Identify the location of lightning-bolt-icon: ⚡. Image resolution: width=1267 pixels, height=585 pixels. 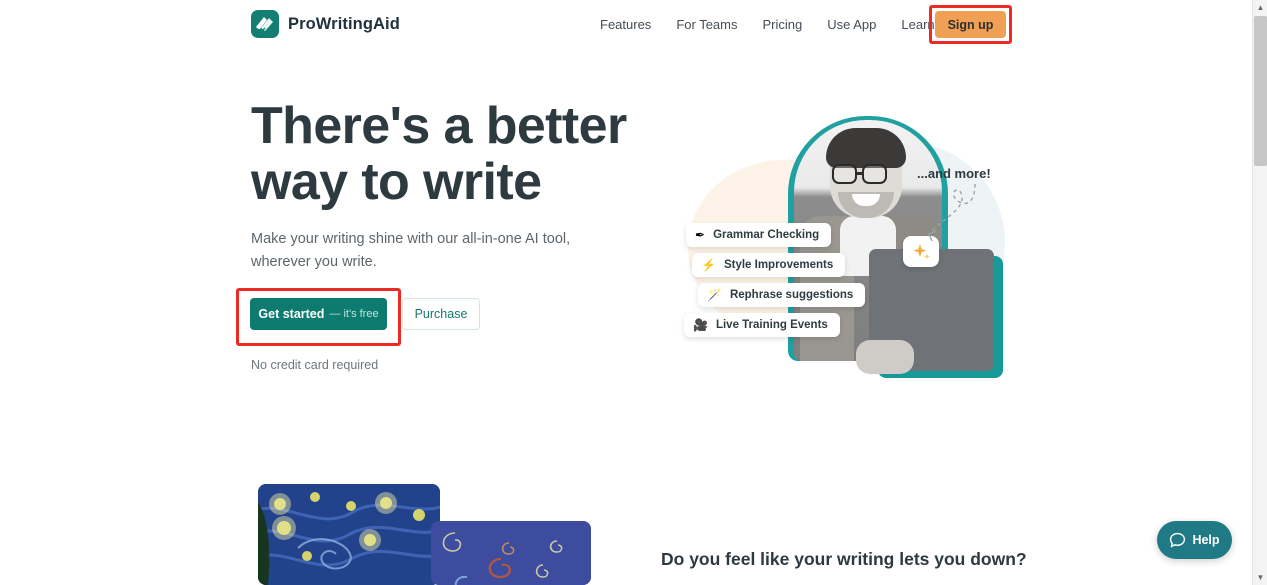
(708, 265).